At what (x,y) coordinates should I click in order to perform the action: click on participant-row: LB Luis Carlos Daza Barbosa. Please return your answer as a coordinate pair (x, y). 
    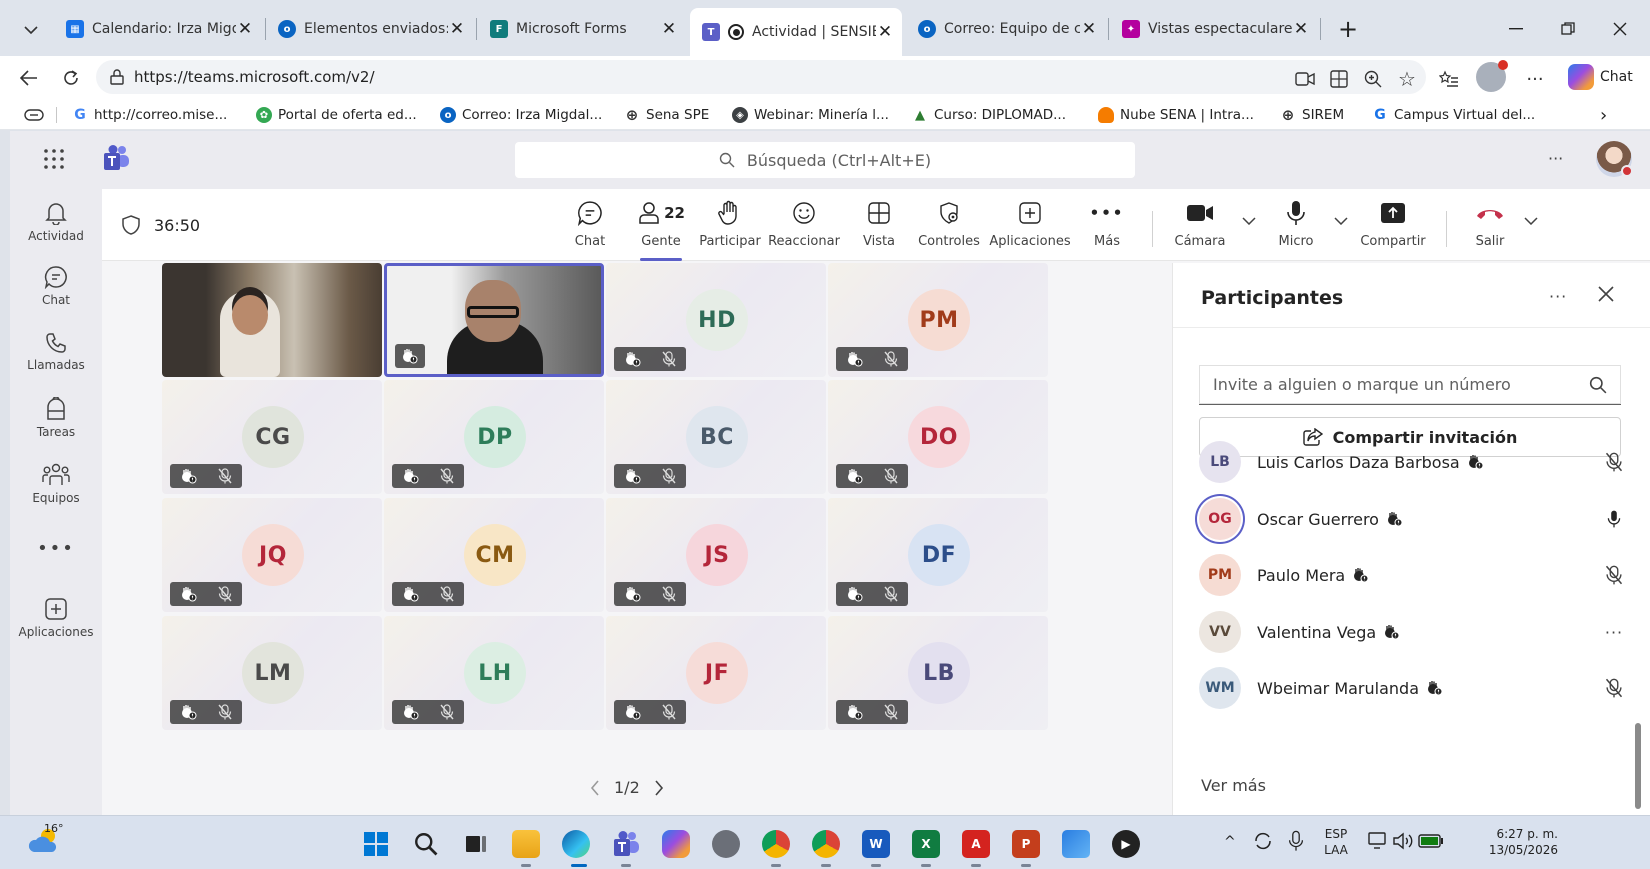
    Looking at the image, I should click on (1414, 462).